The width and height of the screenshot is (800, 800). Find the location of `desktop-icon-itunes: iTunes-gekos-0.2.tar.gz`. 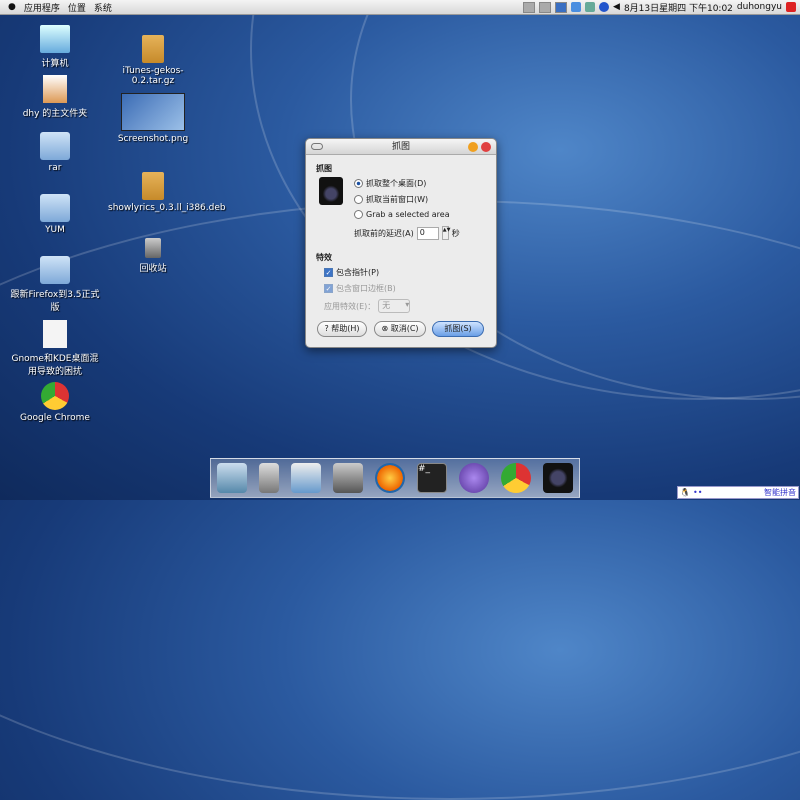

desktop-icon-itunes: iTunes-gekos-0.2.tar.gz is located at coordinates (153, 60).